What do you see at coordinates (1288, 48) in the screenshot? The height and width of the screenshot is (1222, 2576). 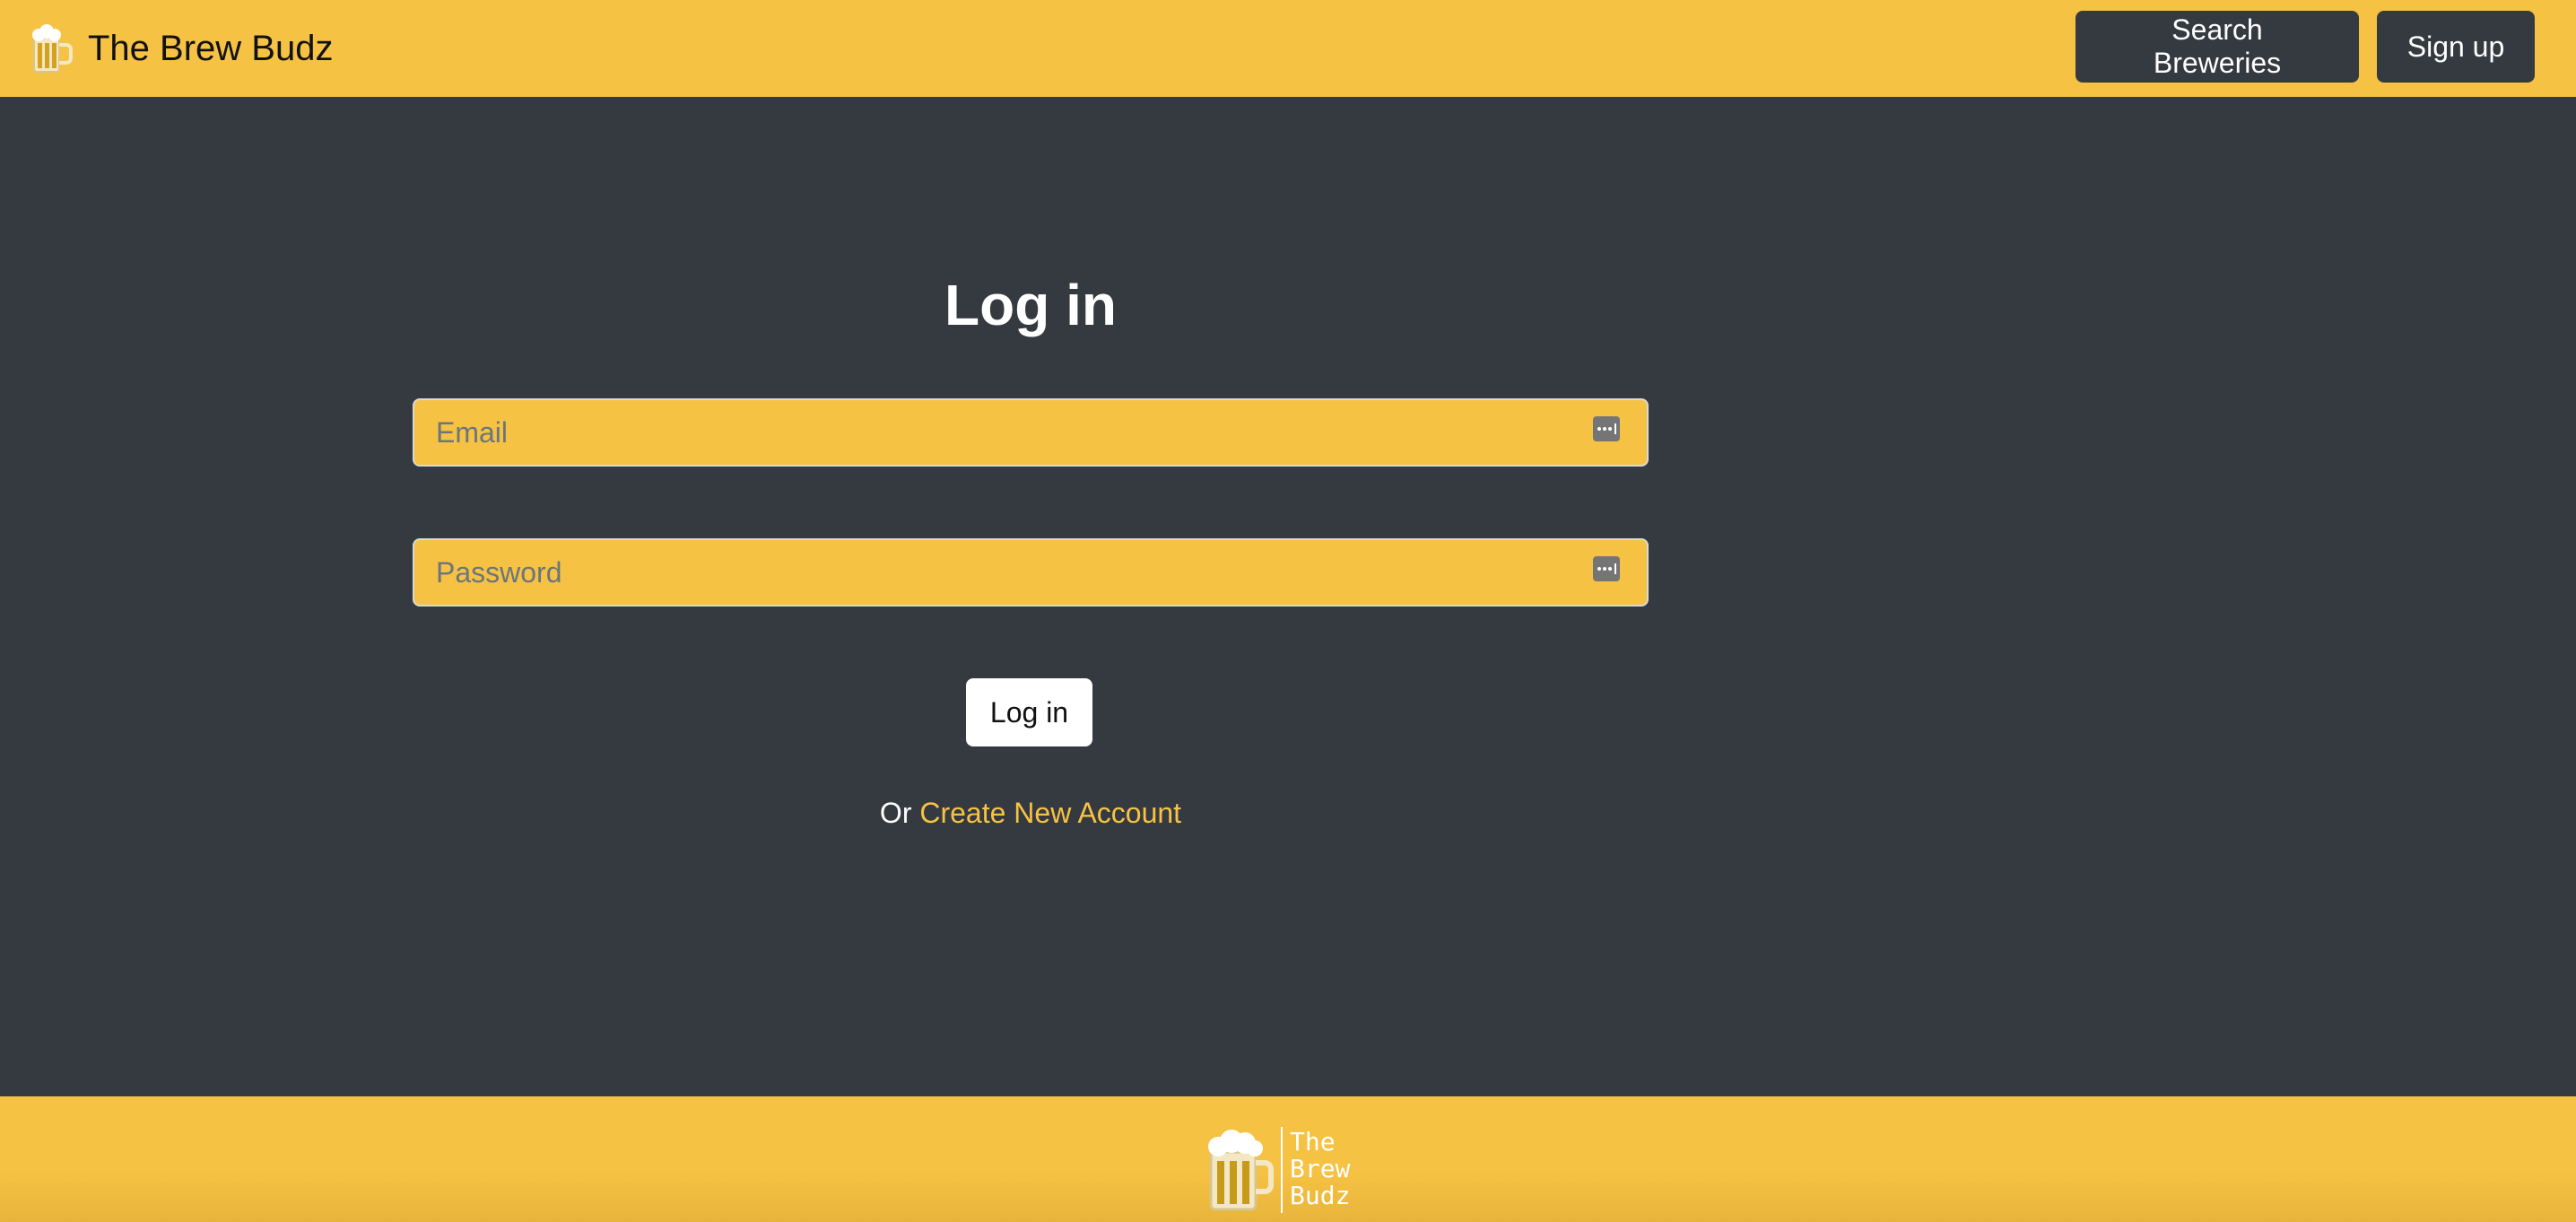 I see `top-navbar: The Brew Budz Search Breweries Sign up` at bounding box center [1288, 48].